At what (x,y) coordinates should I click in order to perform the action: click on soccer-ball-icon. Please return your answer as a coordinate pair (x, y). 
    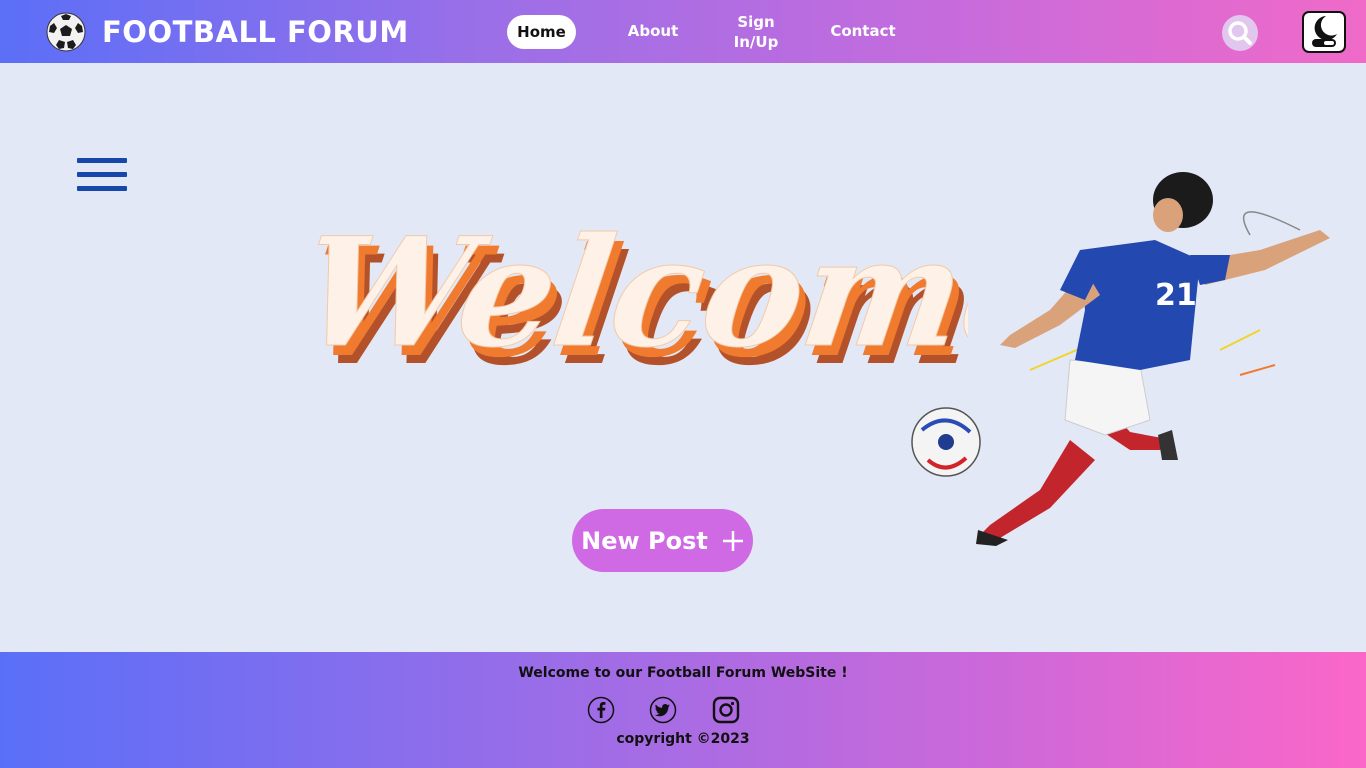
    Looking at the image, I should click on (66, 32).